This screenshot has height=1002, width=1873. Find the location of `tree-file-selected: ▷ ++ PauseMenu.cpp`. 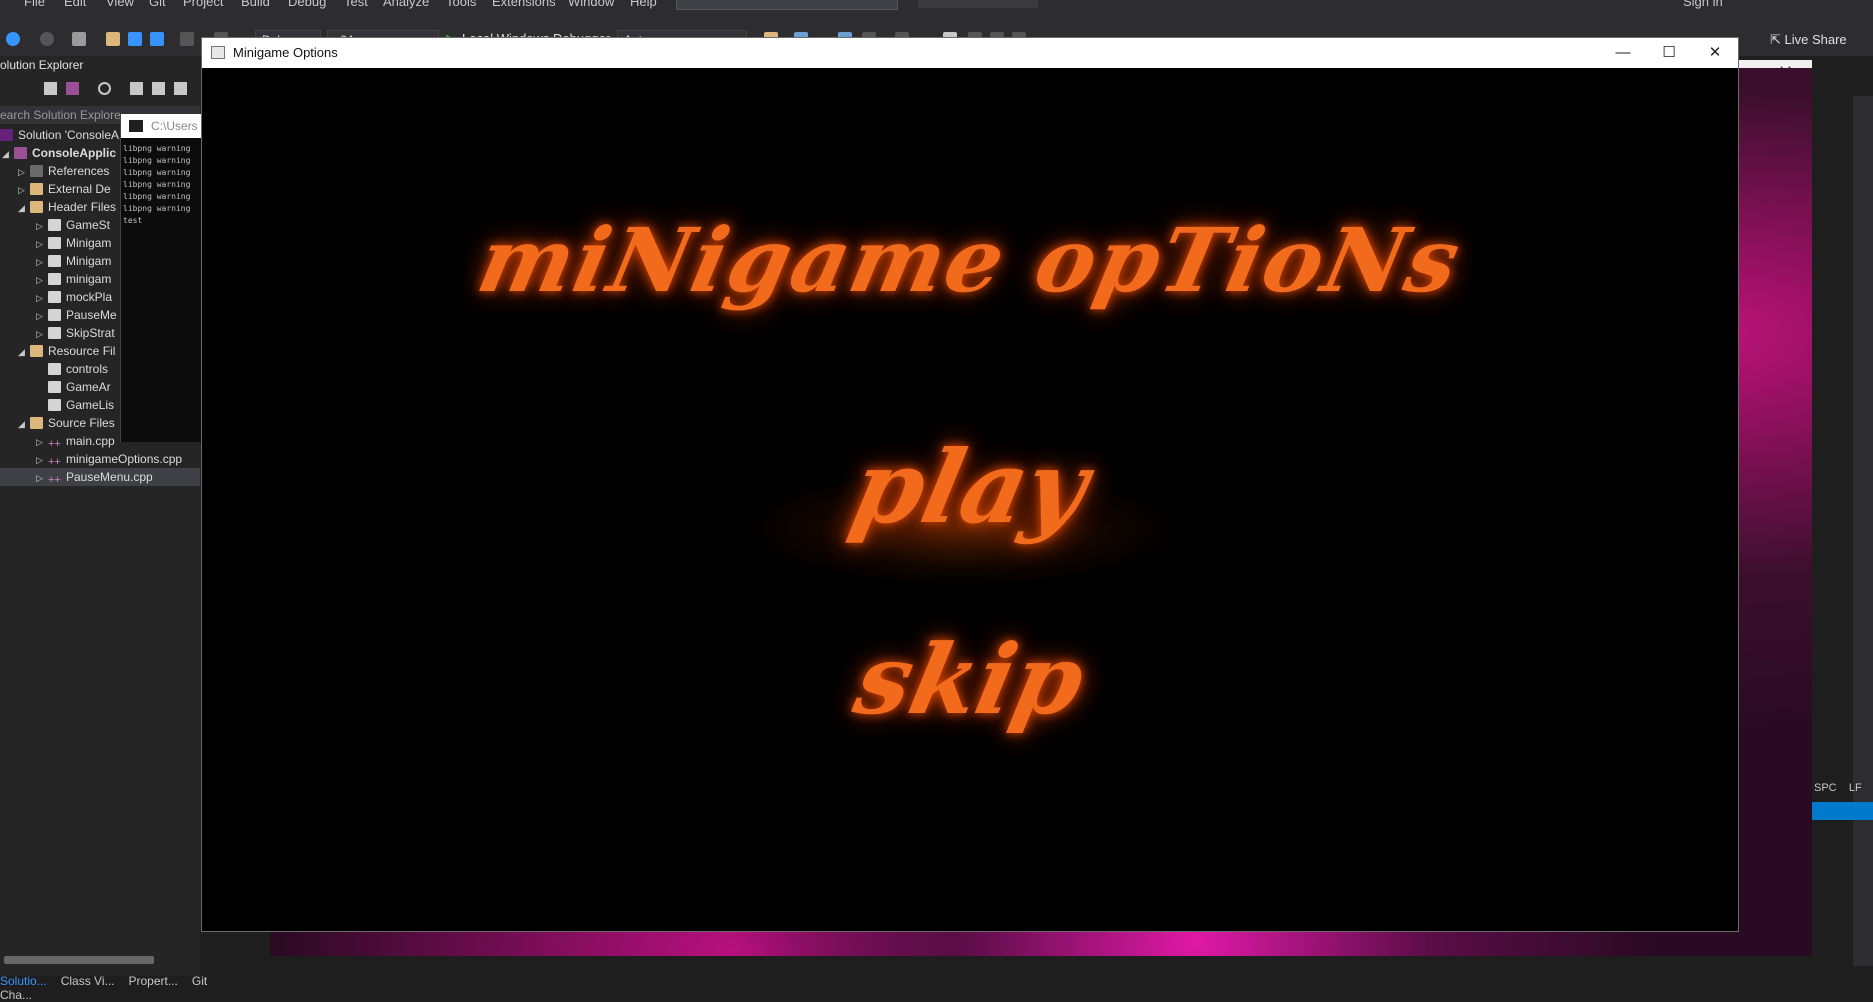

tree-file-selected: ▷ ++ PauseMenu.cpp is located at coordinates (100, 477).